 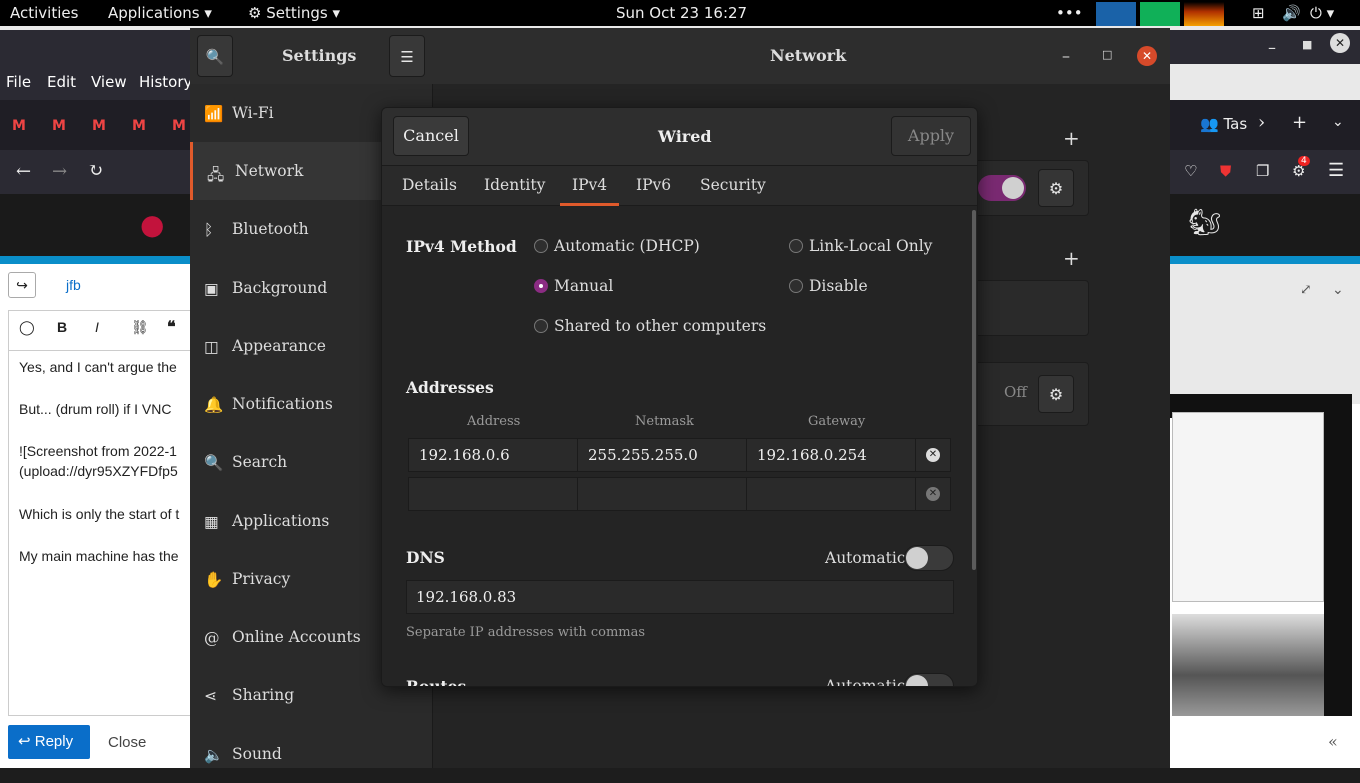 What do you see at coordinates (1071, 138) in the screenshot?
I see `add-vpn-icon: +` at bounding box center [1071, 138].